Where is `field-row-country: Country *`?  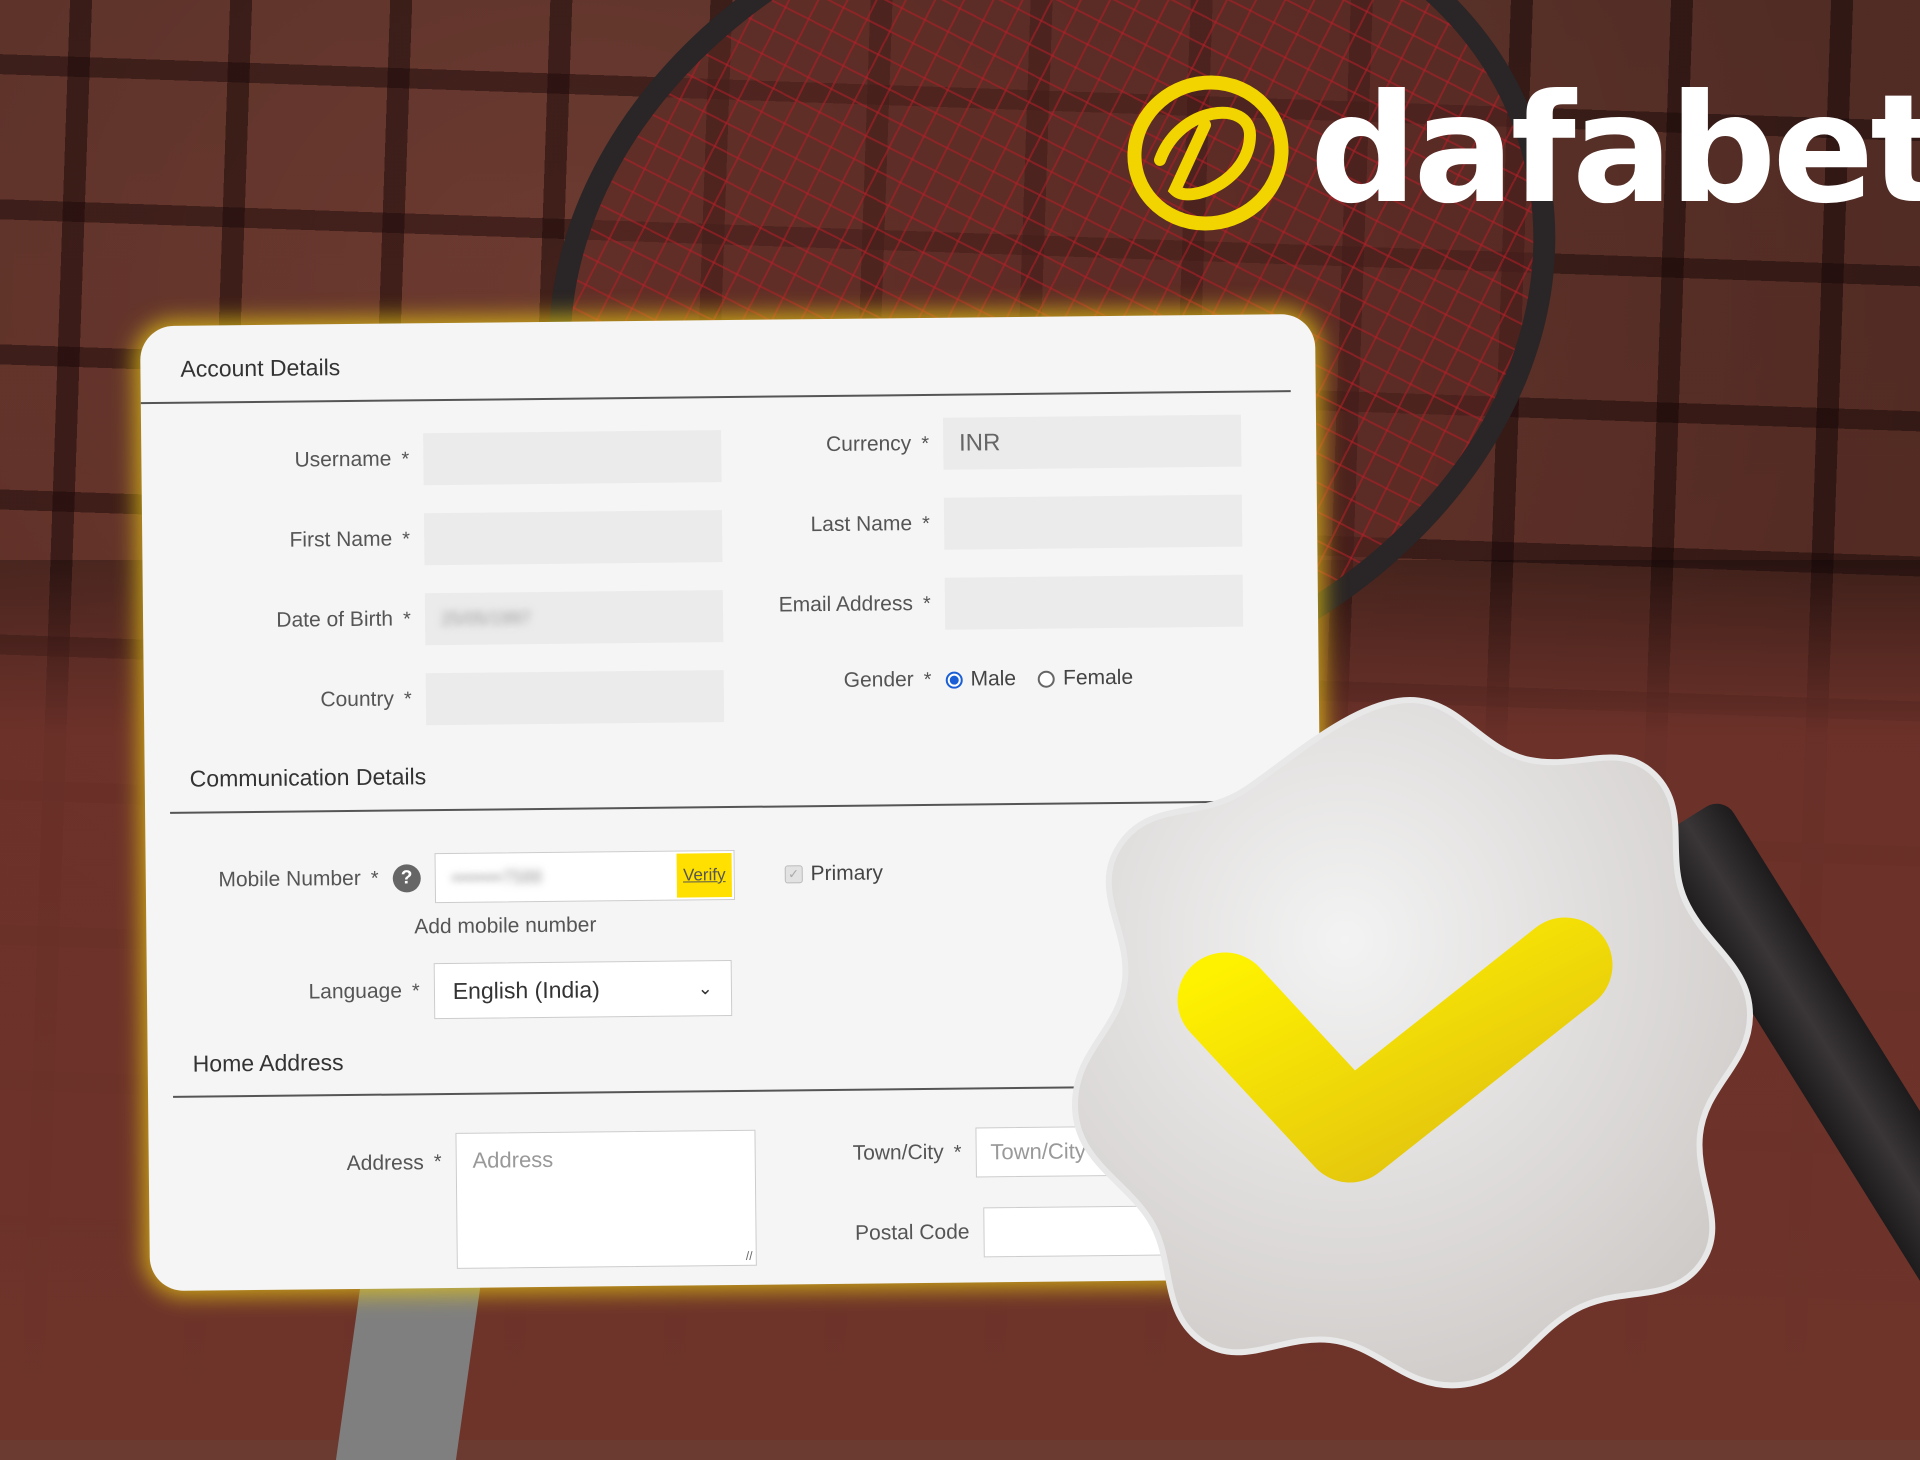 field-row-country: Country * is located at coordinates (454, 699).